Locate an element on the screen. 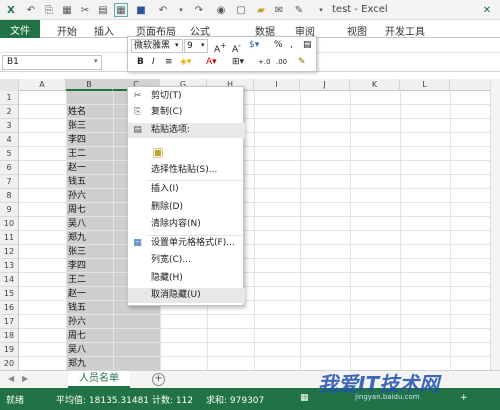  select-all-corner is located at coordinates (9, 85).